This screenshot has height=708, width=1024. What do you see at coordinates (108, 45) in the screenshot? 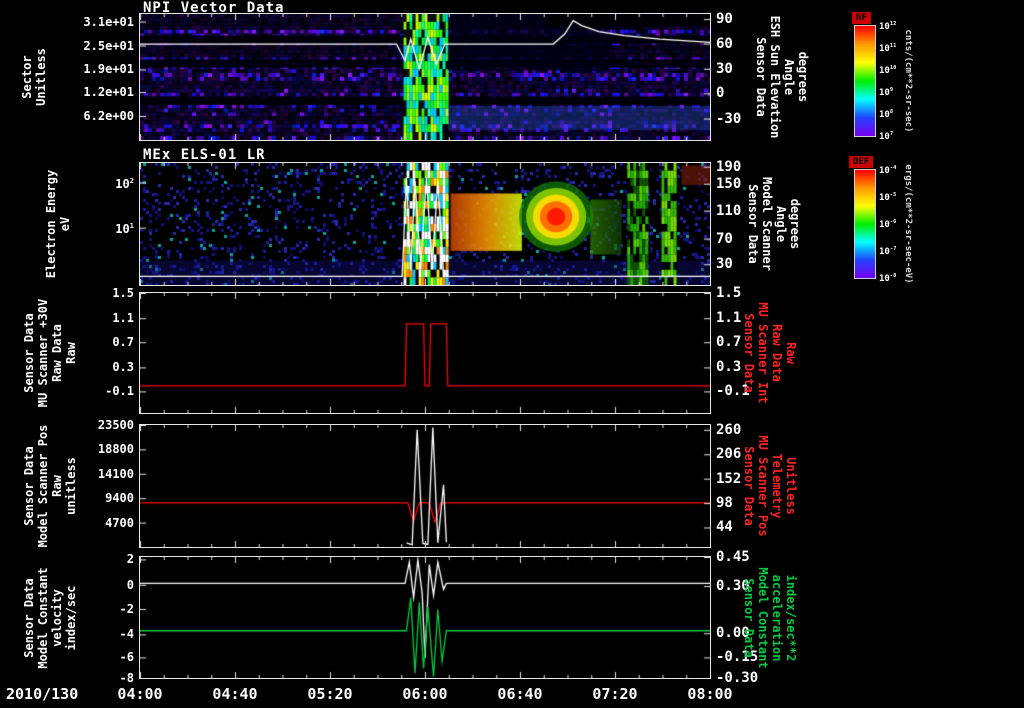
I see `panel1-left-tick-label: 2.5e+01` at bounding box center [108, 45].